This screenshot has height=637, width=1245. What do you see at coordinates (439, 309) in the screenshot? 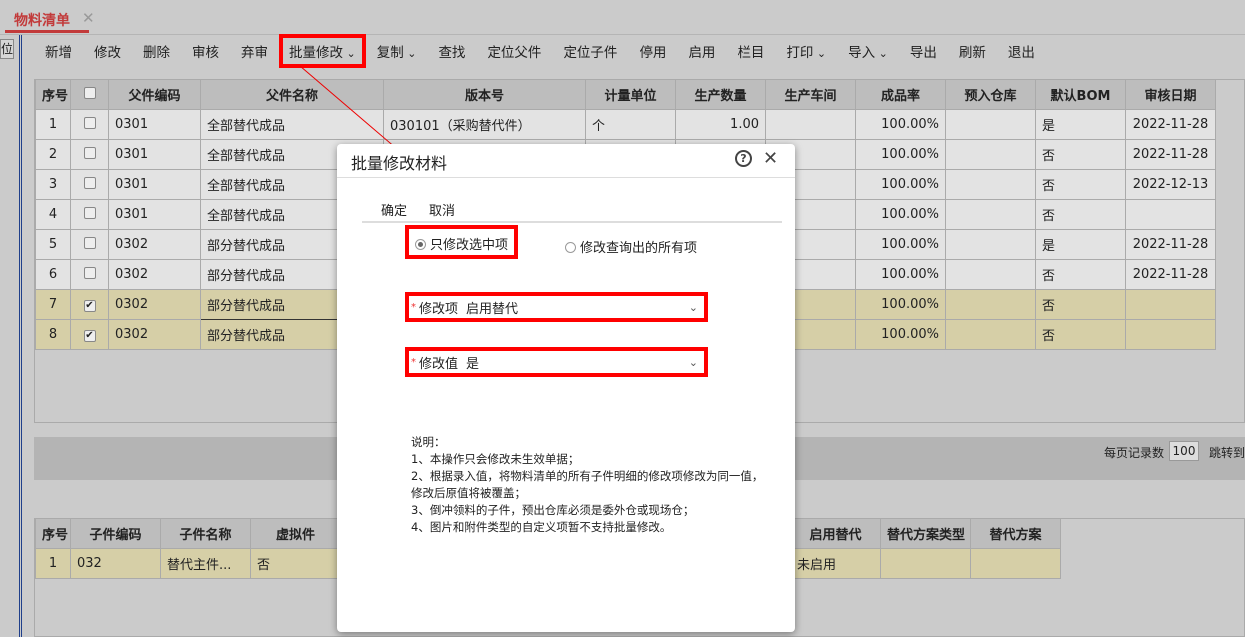
I see `modify-item-label: 修改项` at bounding box center [439, 309].